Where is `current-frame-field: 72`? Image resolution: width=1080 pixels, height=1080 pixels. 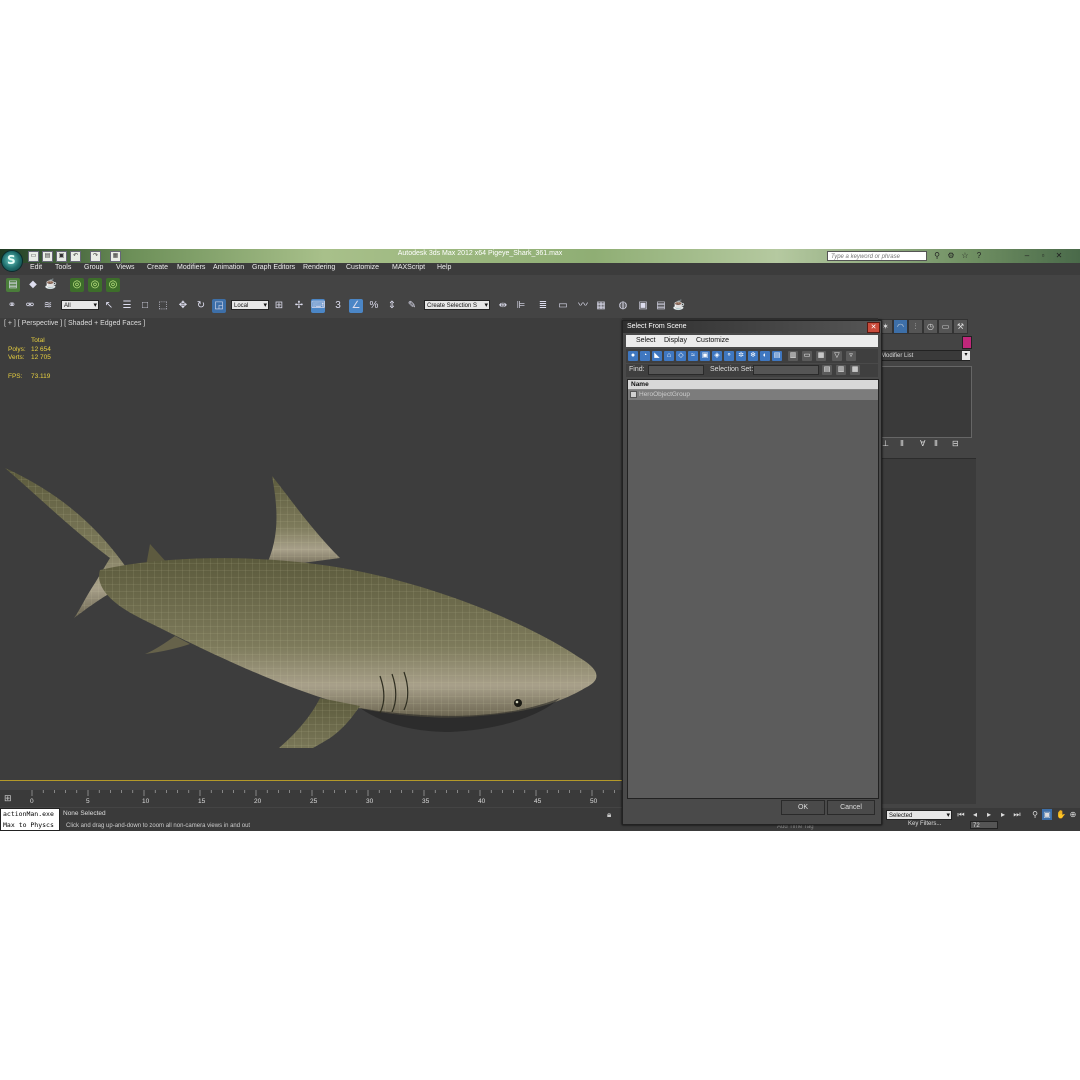 current-frame-field: 72 is located at coordinates (984, 825).